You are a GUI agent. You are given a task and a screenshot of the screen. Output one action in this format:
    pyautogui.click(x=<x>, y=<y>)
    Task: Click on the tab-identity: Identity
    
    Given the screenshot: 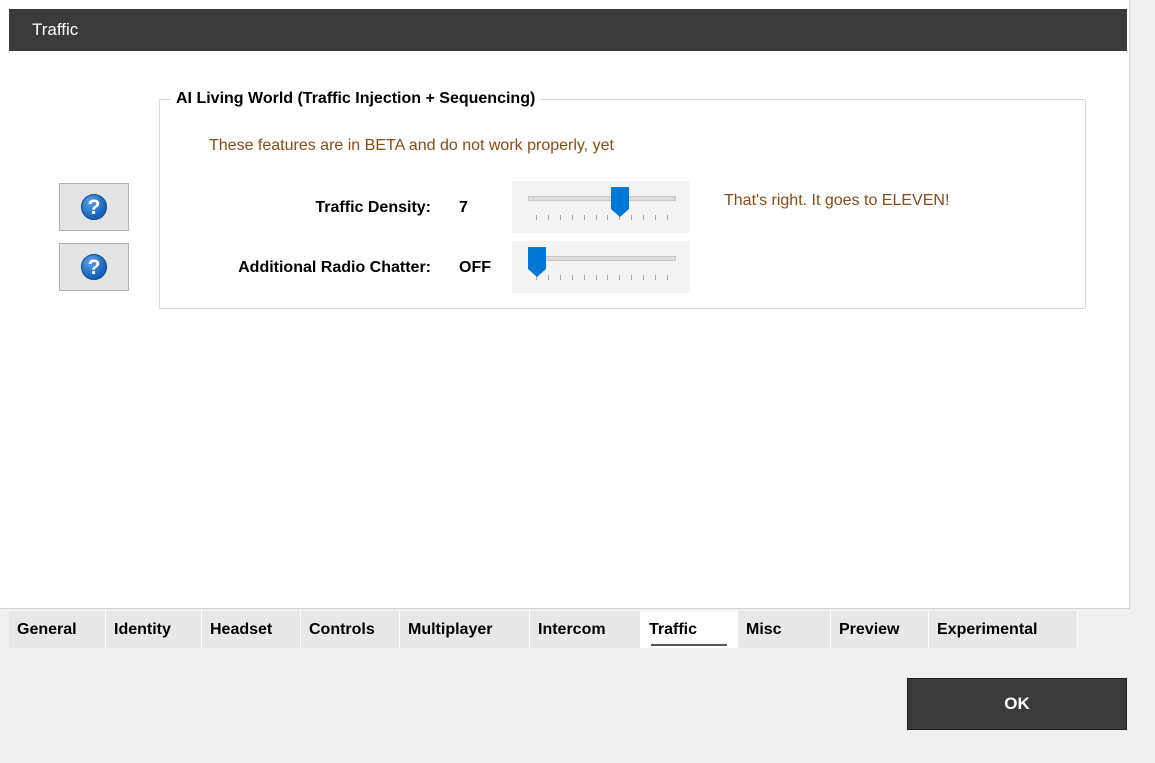 What is the action you would take?
    pyautogui.click(x=154, y=629)
    